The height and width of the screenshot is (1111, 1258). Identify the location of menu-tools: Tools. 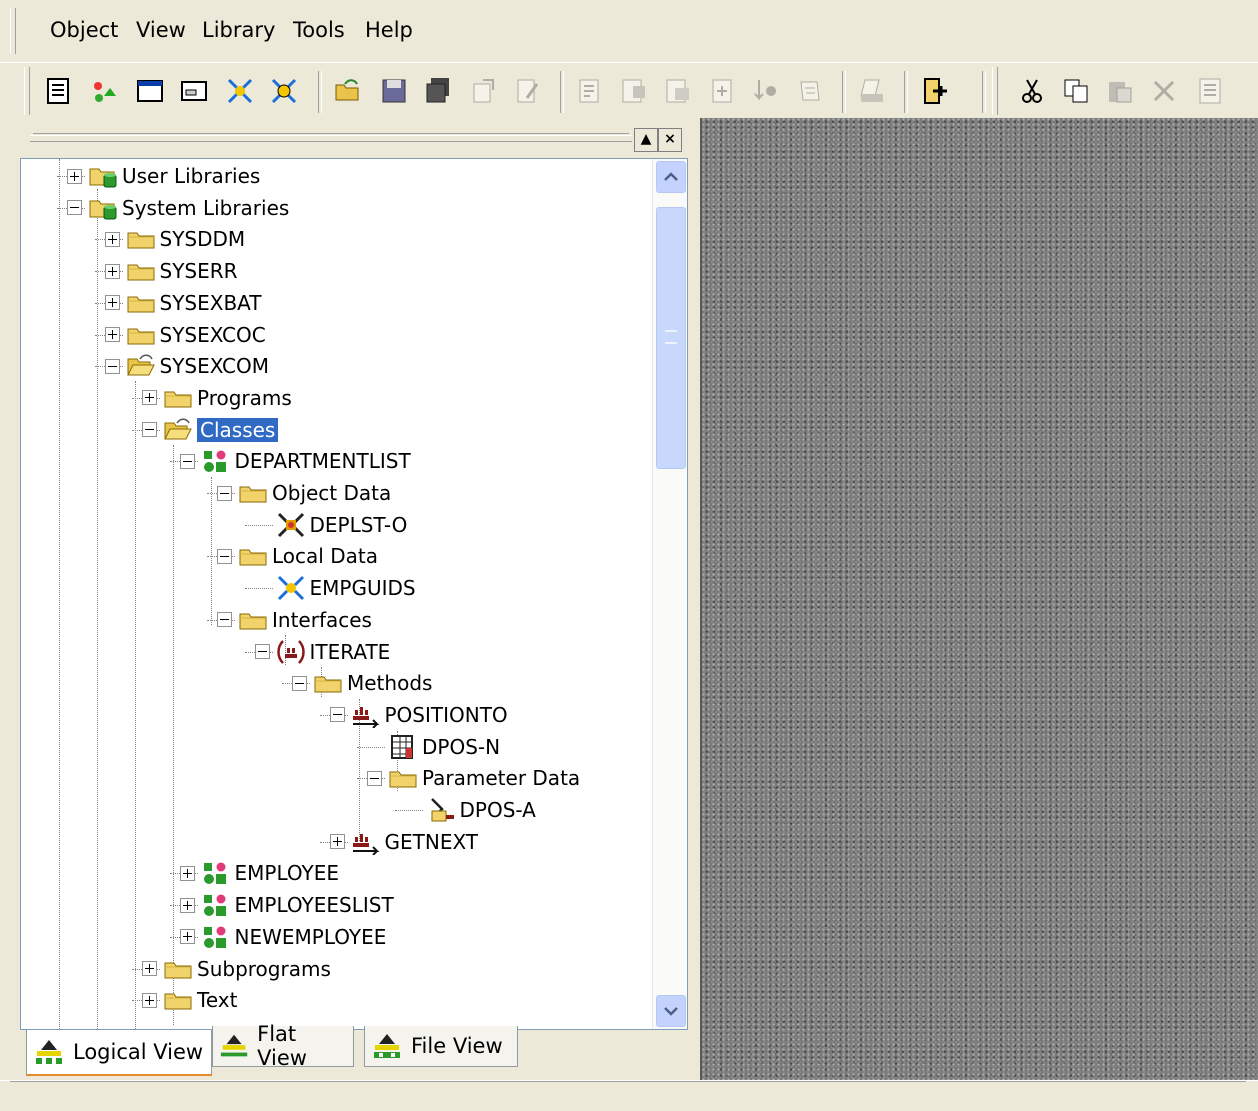
(319, 30).